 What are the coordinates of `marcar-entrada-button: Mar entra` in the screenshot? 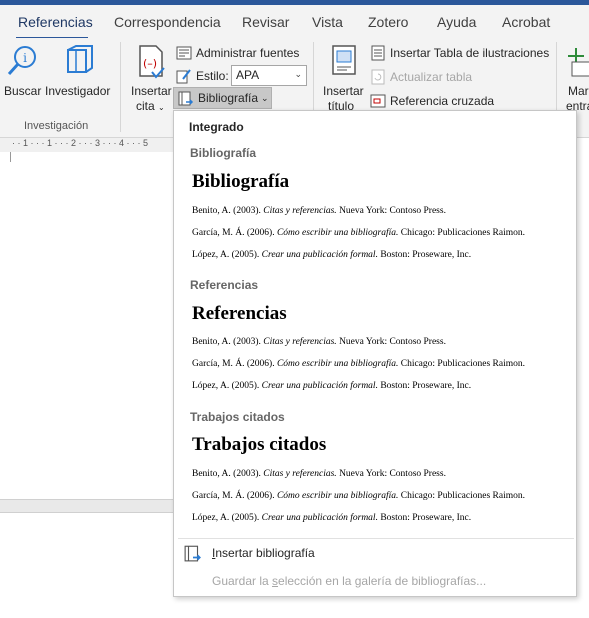 It's located at (576, 78).